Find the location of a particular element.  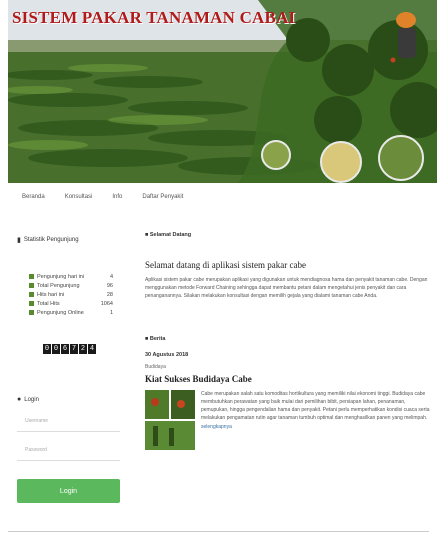

counter-digit: 2 is located at coordinates (83, 349).